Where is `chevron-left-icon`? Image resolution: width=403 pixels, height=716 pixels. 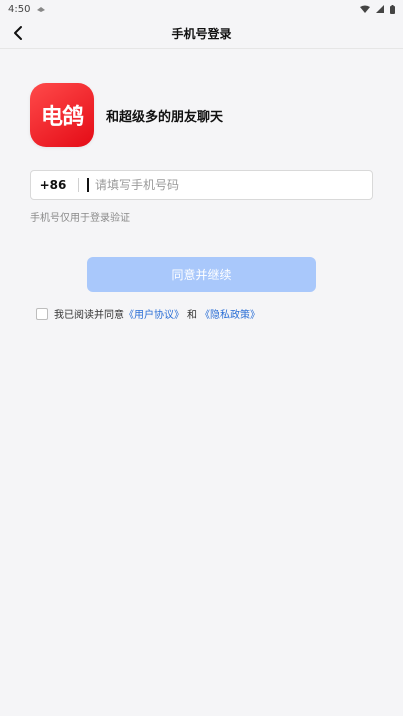 chevron-left-icon is located at coordinates (18, 33).